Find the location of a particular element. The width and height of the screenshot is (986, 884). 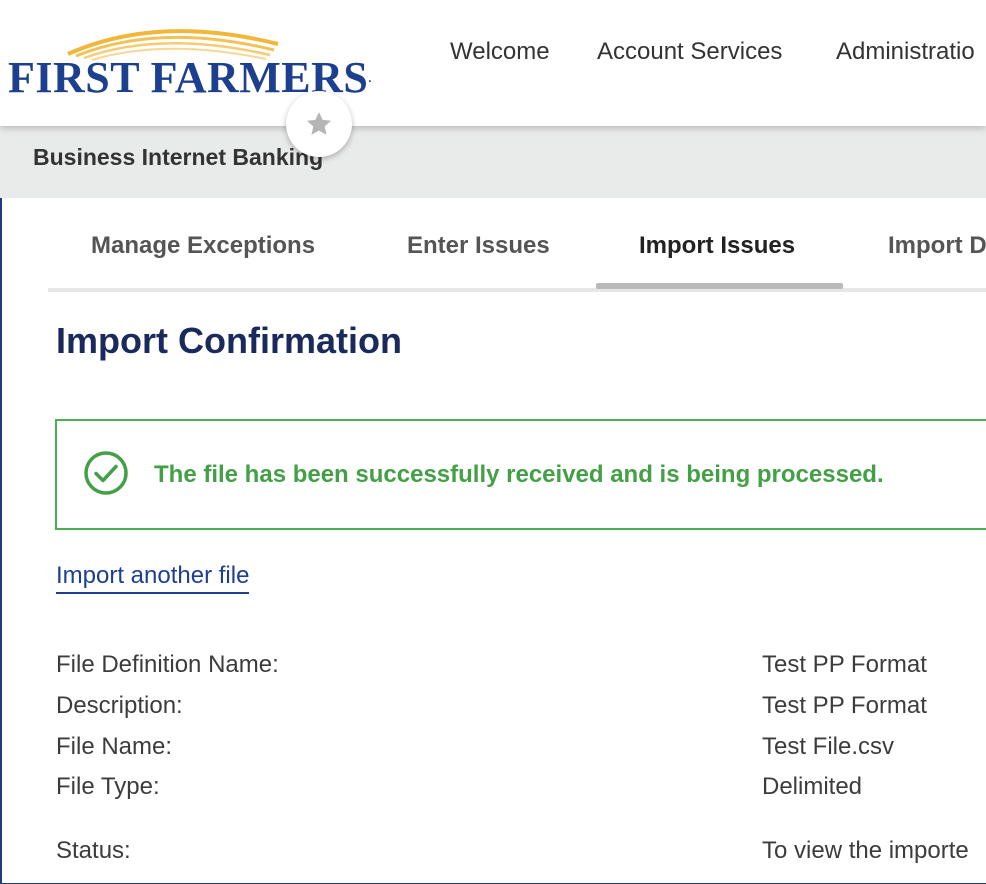

detail-value-status: To view the importe is located at coordinates (865, 850).